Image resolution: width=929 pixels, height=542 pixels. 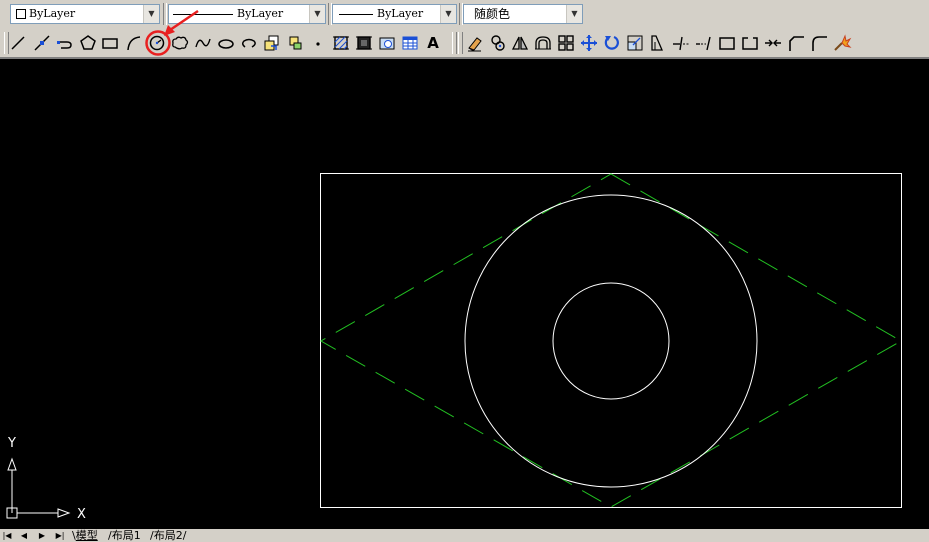 I want to click on erase-button, so click(x=475, y=43).